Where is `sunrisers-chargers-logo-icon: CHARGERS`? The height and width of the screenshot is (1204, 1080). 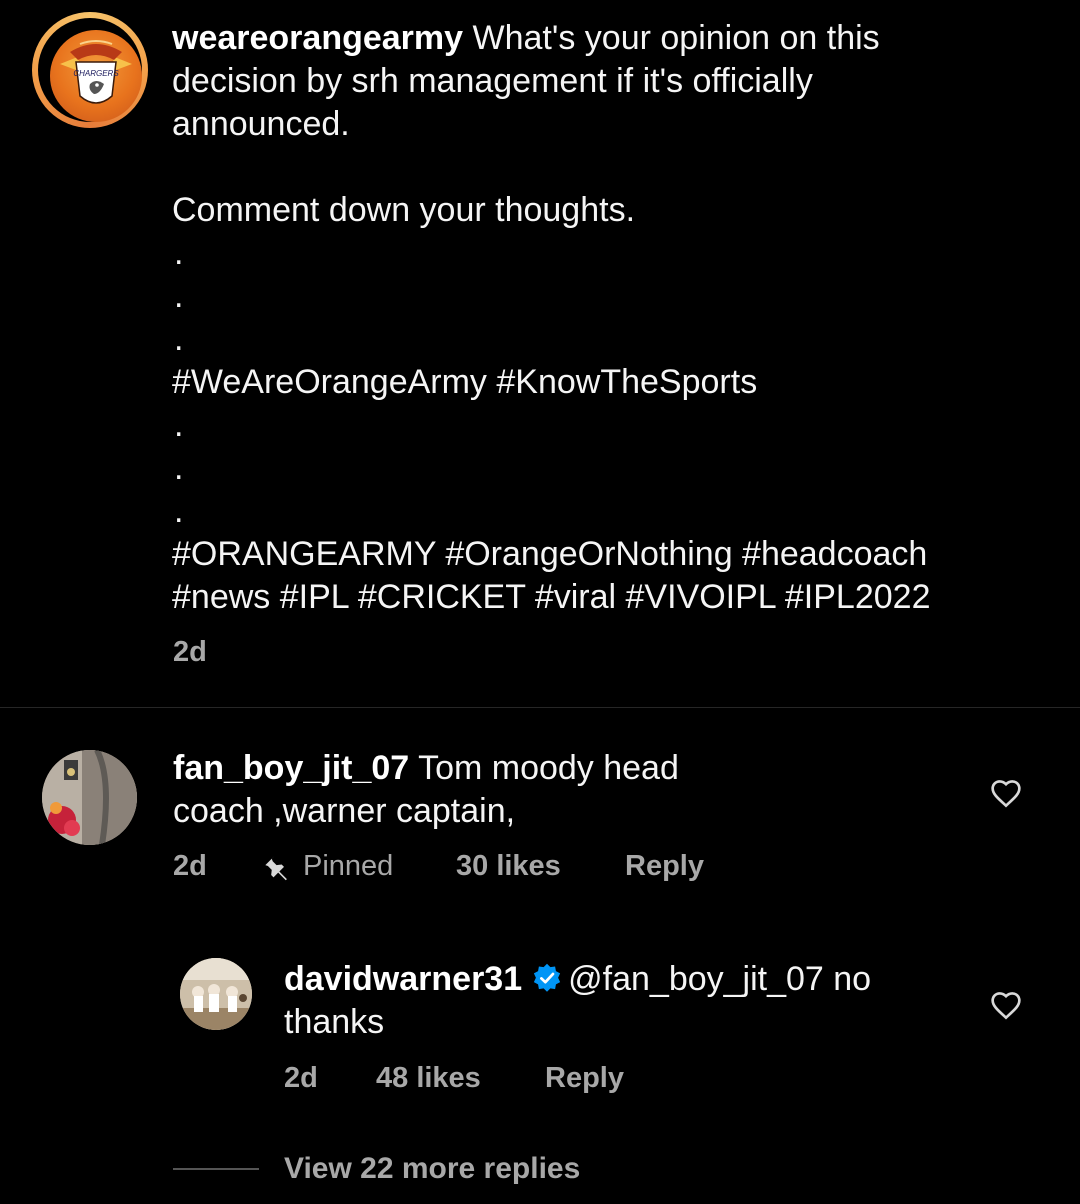
sunrisers-chargers-logo-icon: CHARGERS is located at coordinates (96, 76).